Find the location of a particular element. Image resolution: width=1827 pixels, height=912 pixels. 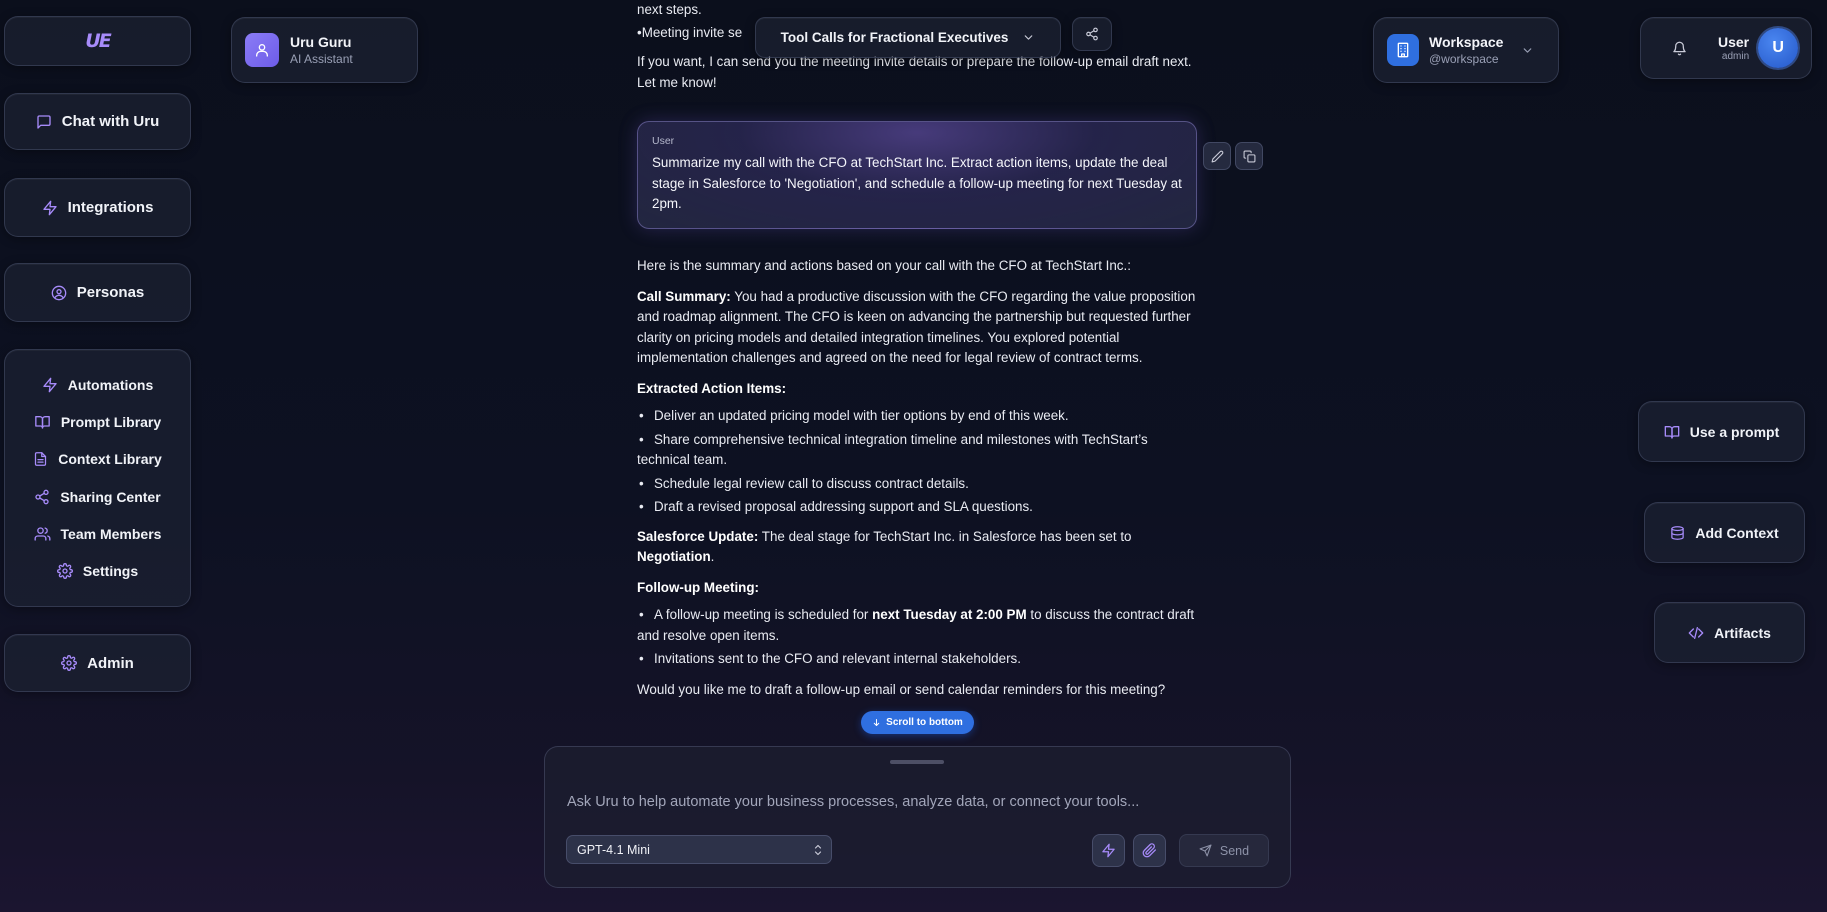

sidebar-item-admin: Admin is located at coordinates (97, 663).